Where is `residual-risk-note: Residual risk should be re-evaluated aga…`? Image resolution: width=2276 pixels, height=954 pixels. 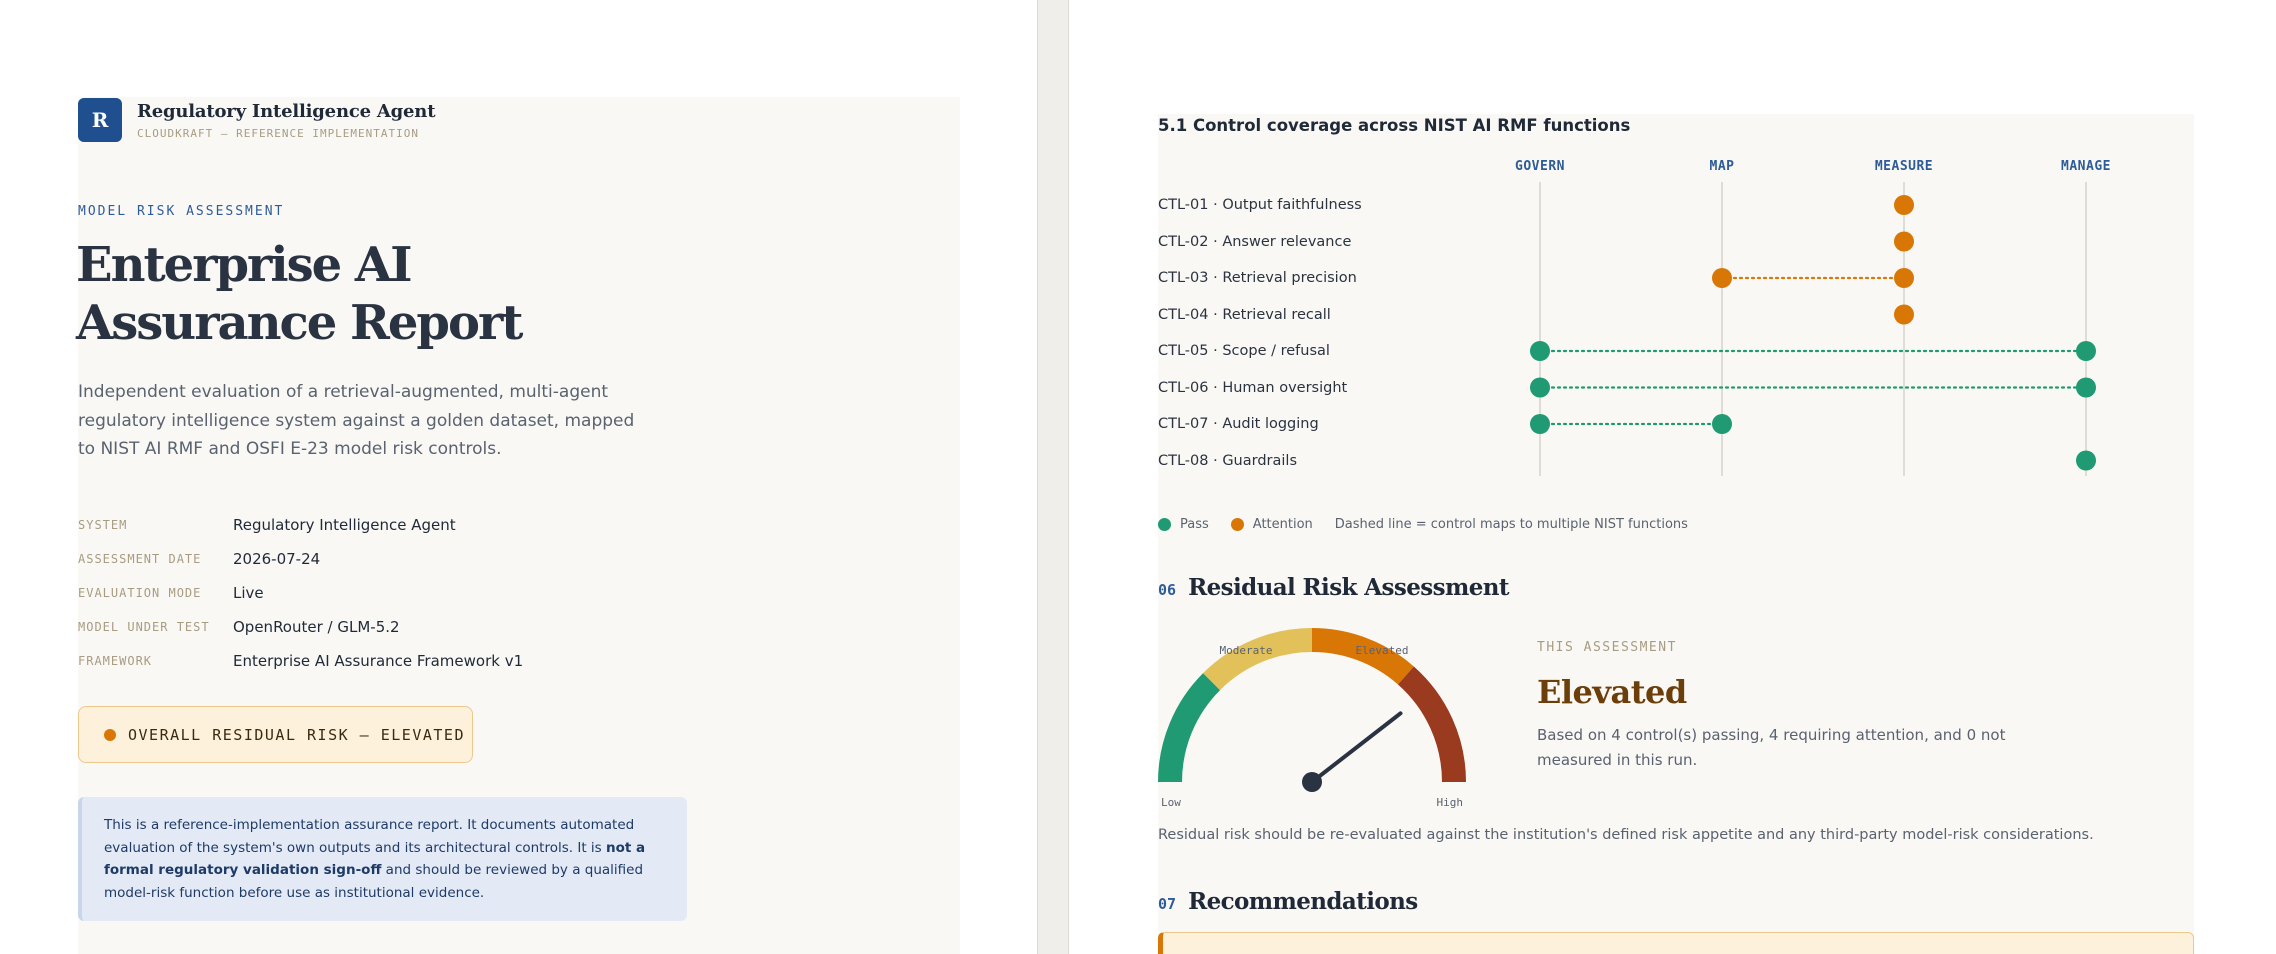 residual-risk-note: Residual risk should be re-evaluated aga… is located at coordinates (1626, 835).